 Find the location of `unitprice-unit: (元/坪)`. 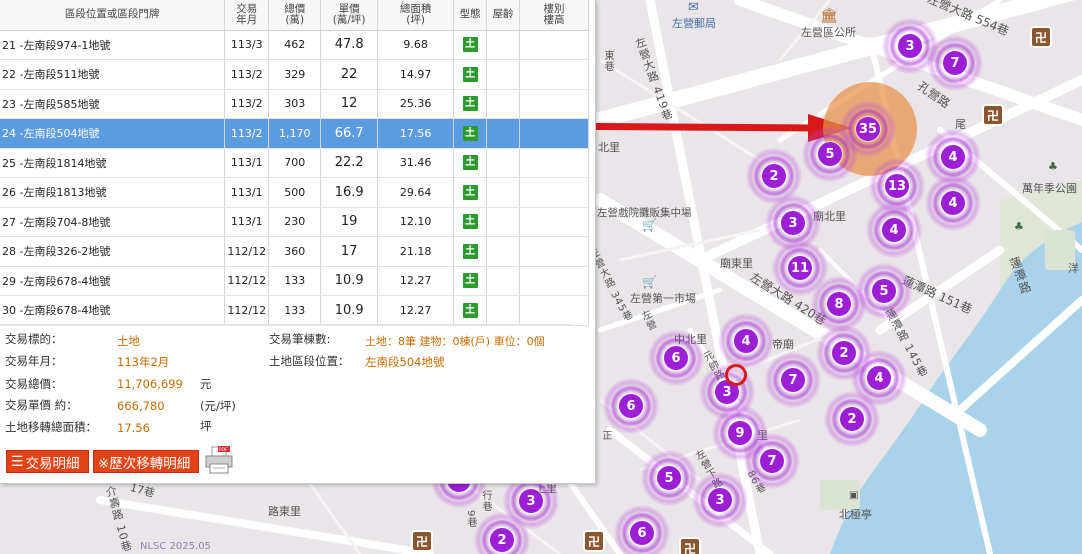

unitprice-unit: (元/坪) is located at coordinates (218, 406).